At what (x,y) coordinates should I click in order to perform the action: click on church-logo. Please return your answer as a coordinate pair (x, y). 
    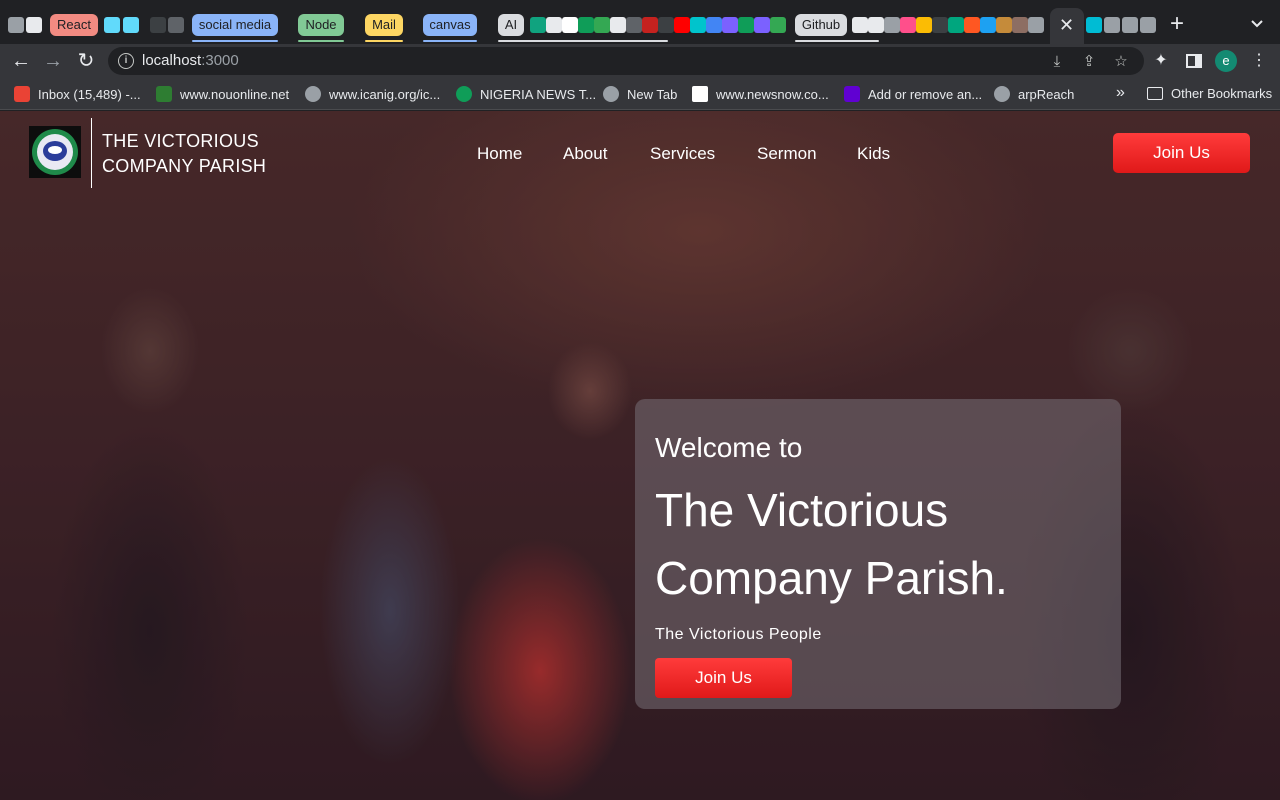
    Looking at the image, I should click on (55, 152).